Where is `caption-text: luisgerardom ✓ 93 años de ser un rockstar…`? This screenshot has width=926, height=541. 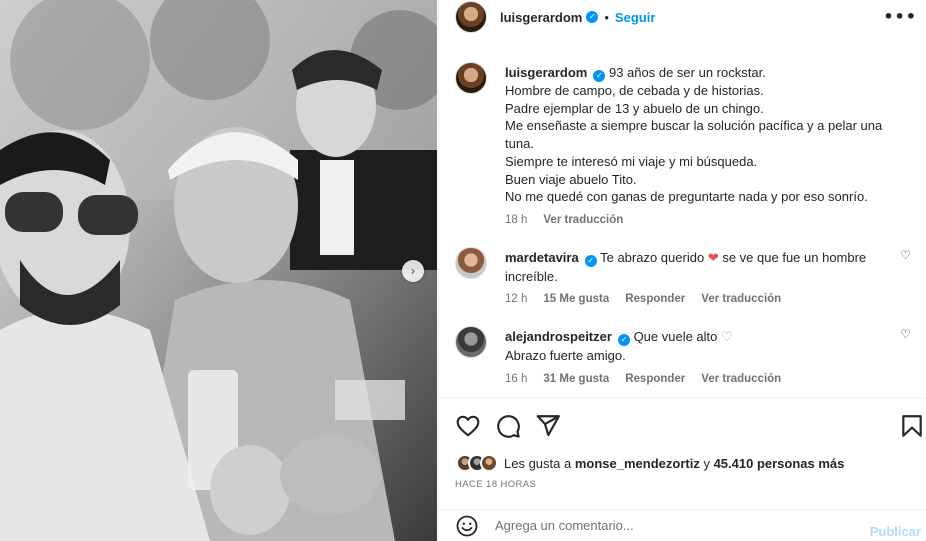
caption-text: luisgerardom ✓ 93 años de ser un rockstar… is located at coordinates (705, 131).